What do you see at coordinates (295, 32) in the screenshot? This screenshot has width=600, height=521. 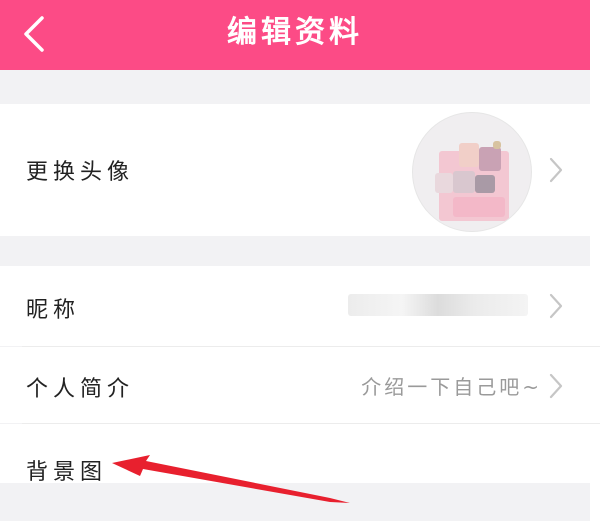 I see `page-title: 编辑资料` at bounding box center [295, 32].